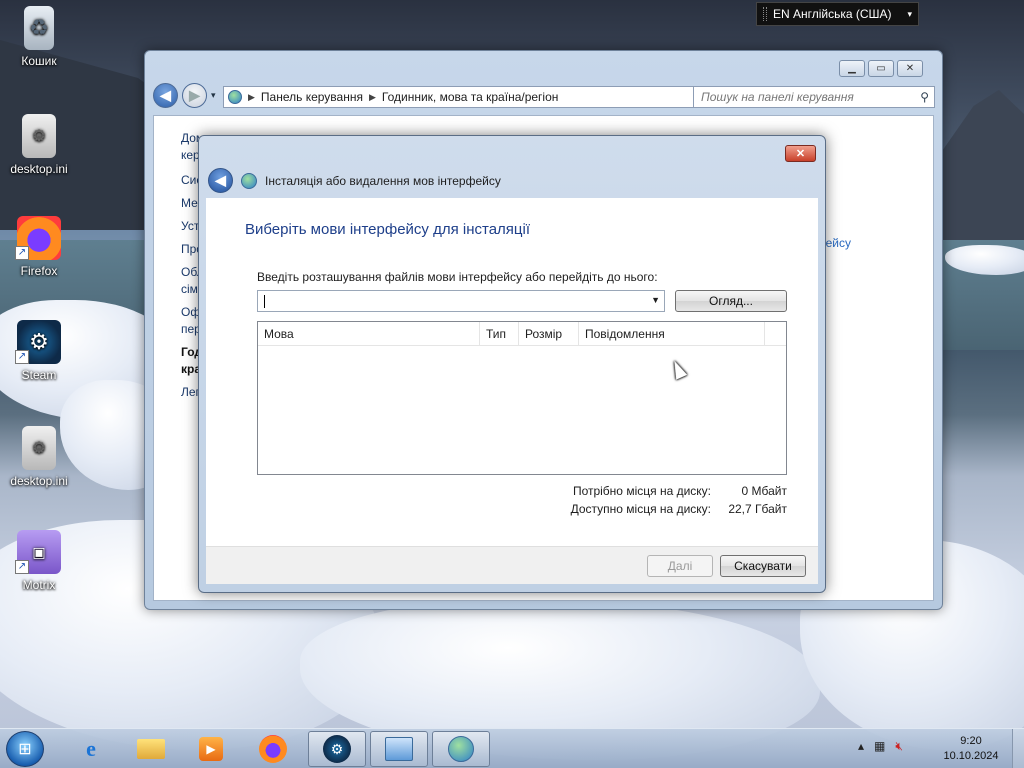 Image resolution: width=1024 pixels, height=768 pixels. What do you see at coordinates (522, 398) in the screenshot?
I see `languages-list: Мова Тип Розмір Повідомлення` at bounding box center [522, 398].